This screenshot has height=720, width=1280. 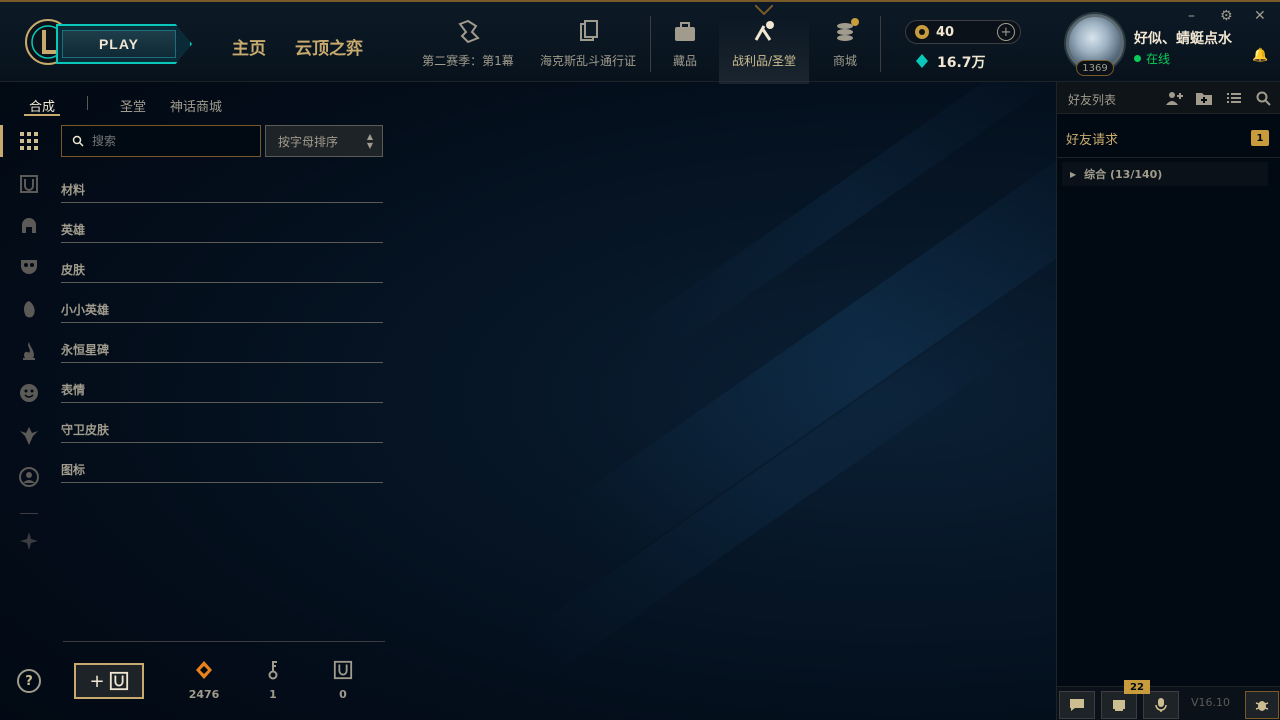 What do you see at coordinates (1211, 702) in the screenshot?
I see `client-version: V16.10` at bounding box center [1211, 702].